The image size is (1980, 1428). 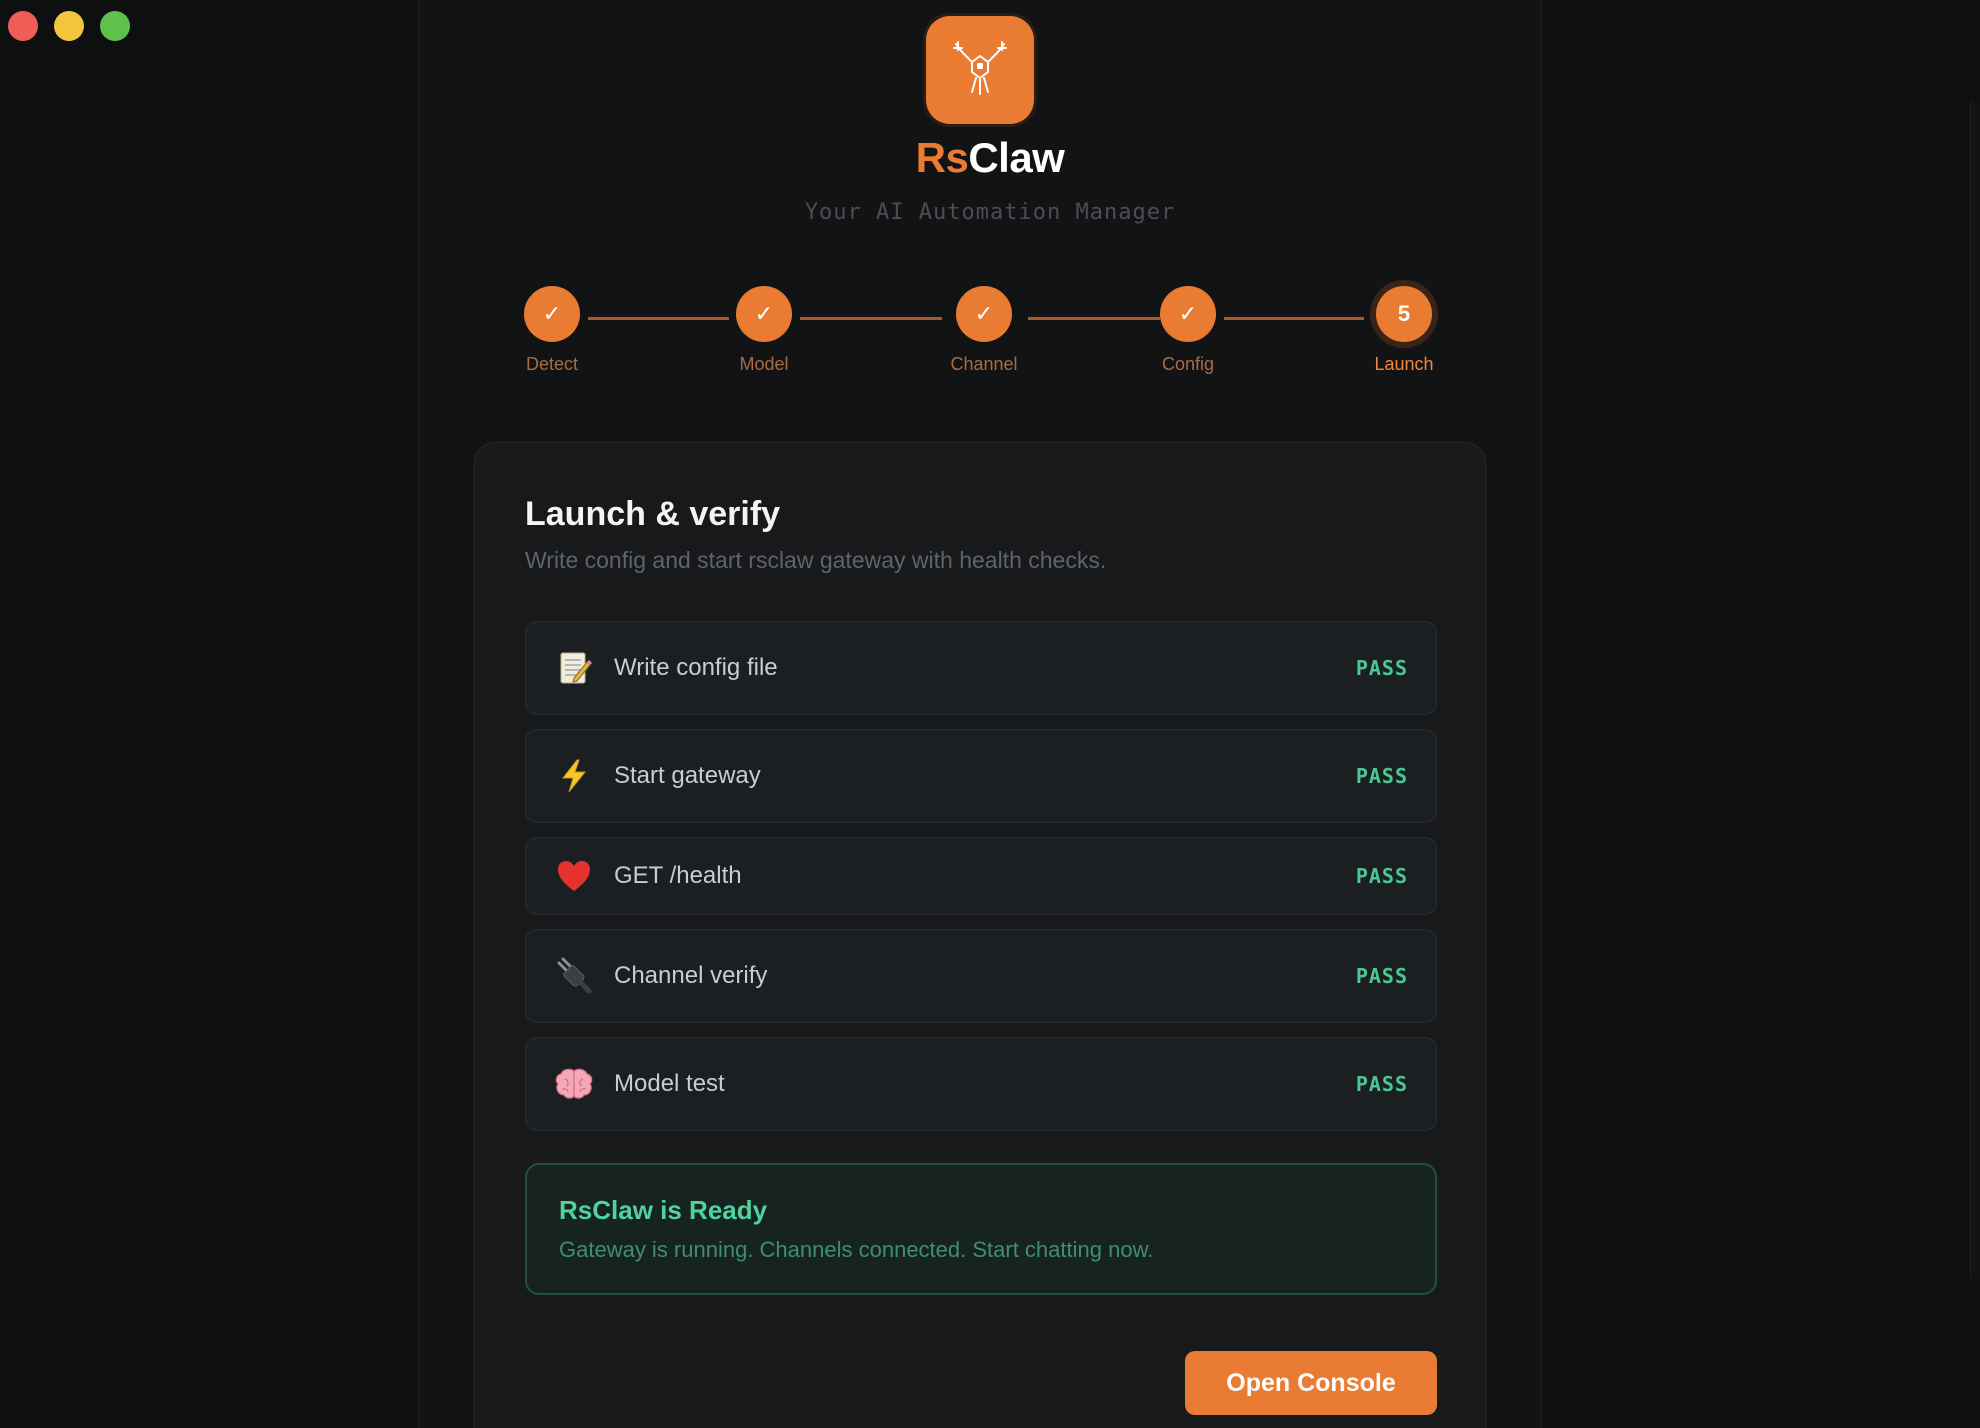 I want to click on minimize-window-button, so click(x=69, y=26).